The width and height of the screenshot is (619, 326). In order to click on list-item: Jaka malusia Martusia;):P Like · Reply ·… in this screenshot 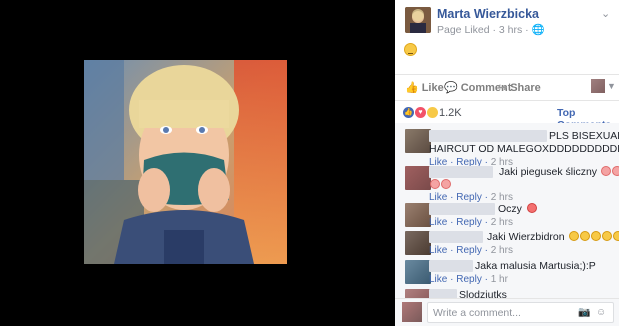, I will do `click(507, 274)`.